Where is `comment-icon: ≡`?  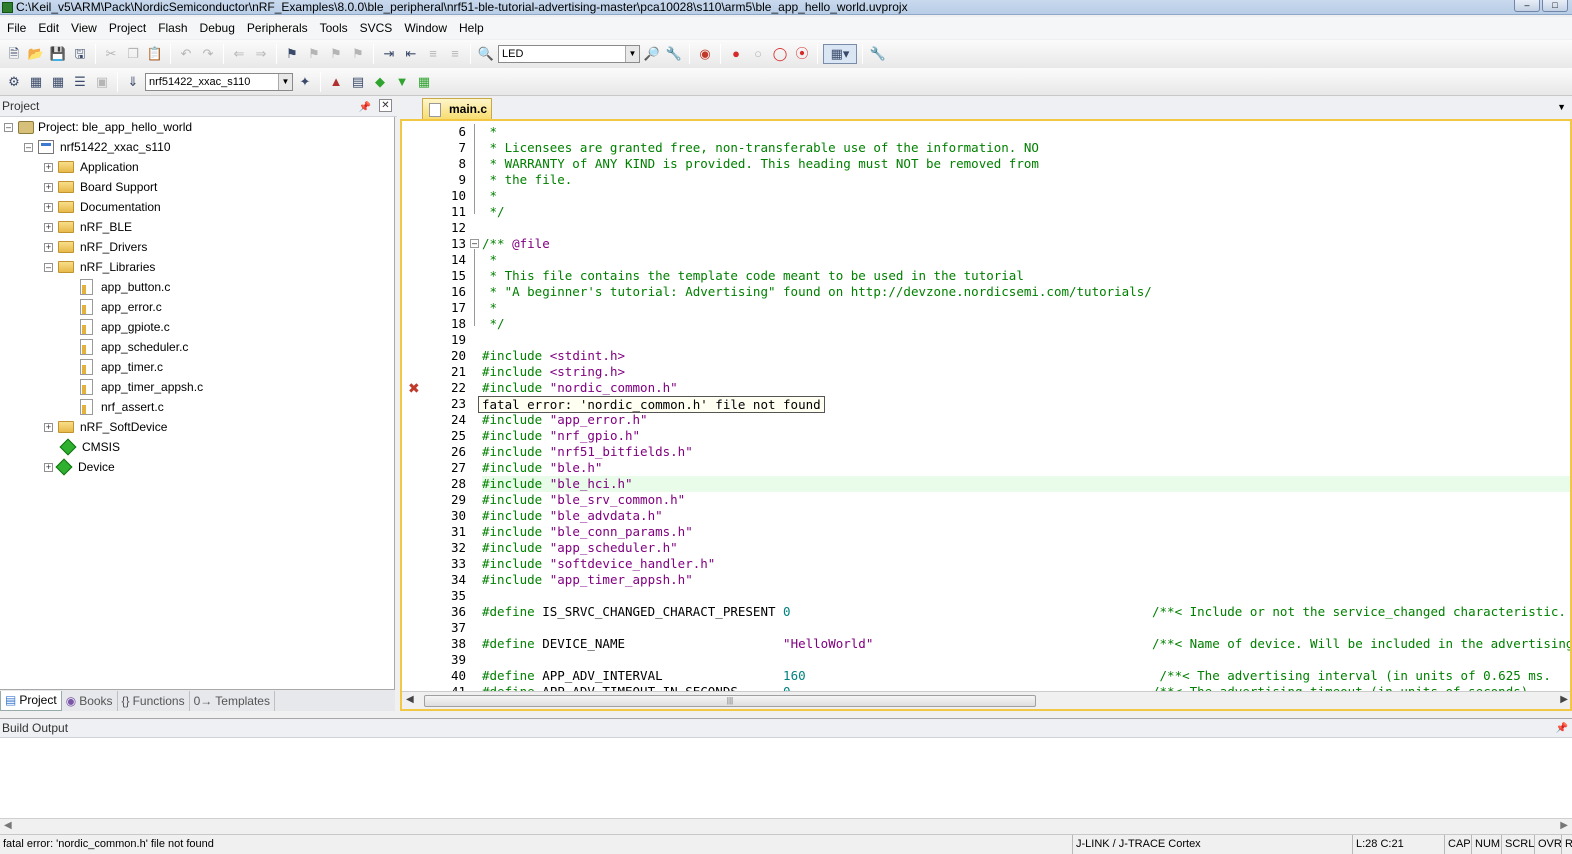 comment-icon: ≡ is located at coordinates (433, 54).